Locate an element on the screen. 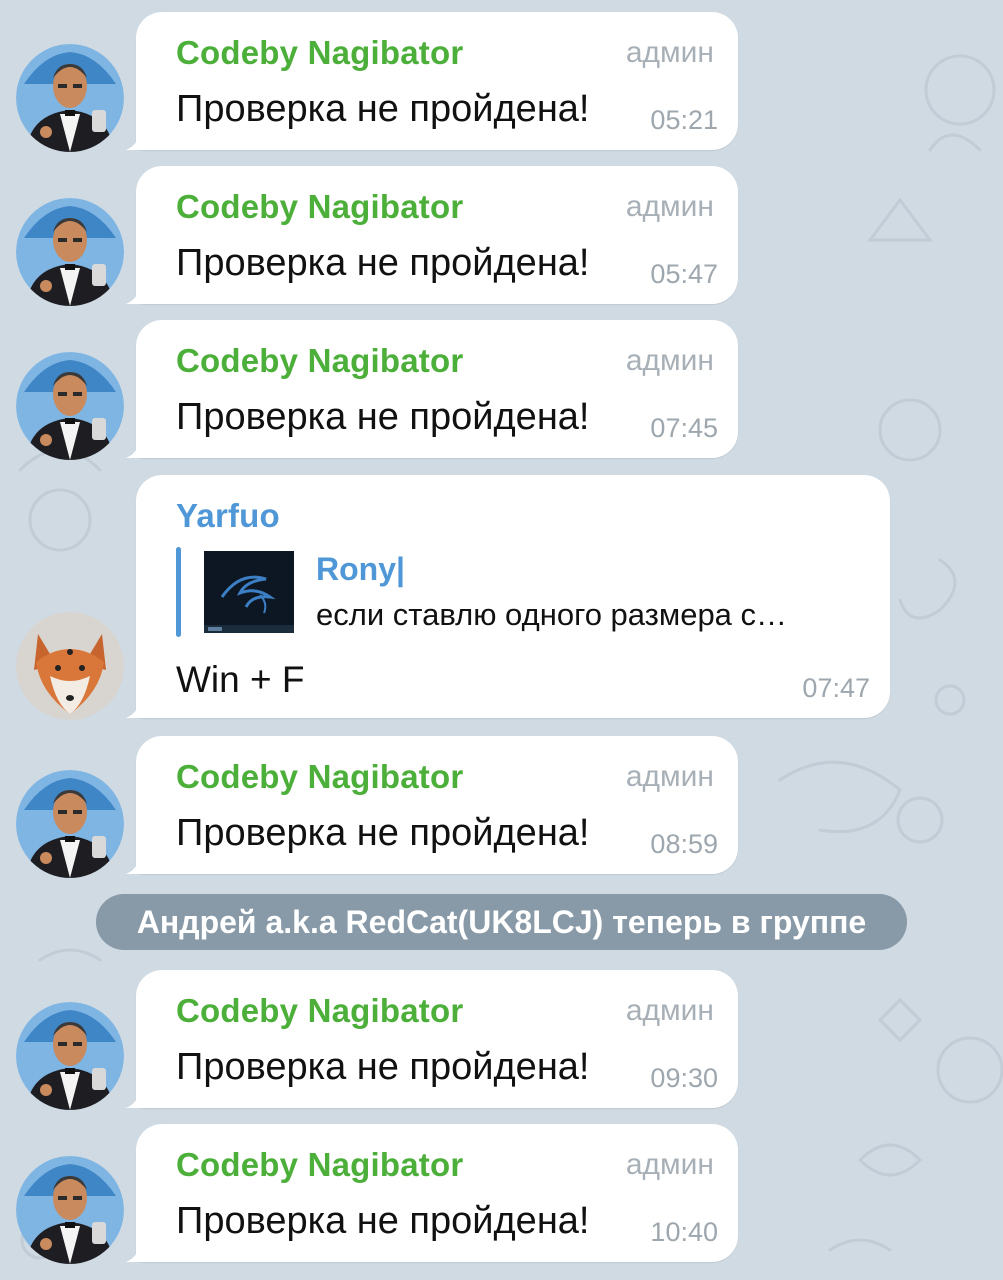 This screenshot has width=1003, height=1280. message-time: 07:47 is located at coordinates (836, 688).